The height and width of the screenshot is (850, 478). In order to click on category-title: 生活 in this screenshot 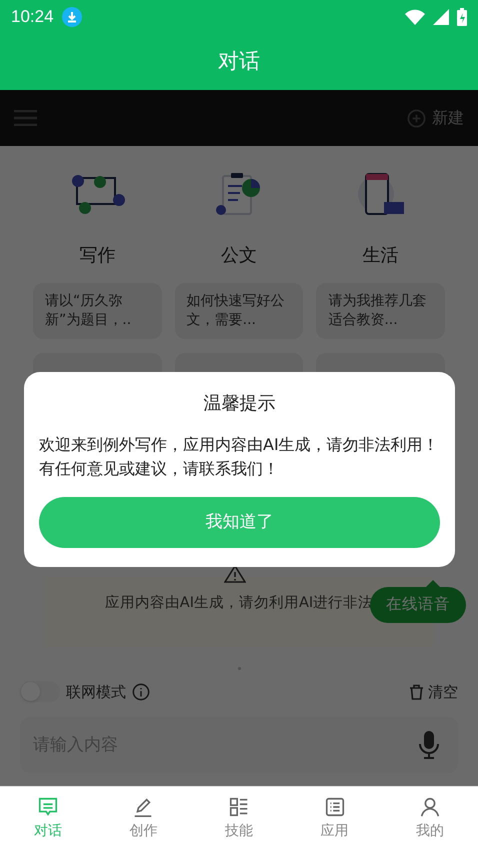, I will do `click(380, 256)`.